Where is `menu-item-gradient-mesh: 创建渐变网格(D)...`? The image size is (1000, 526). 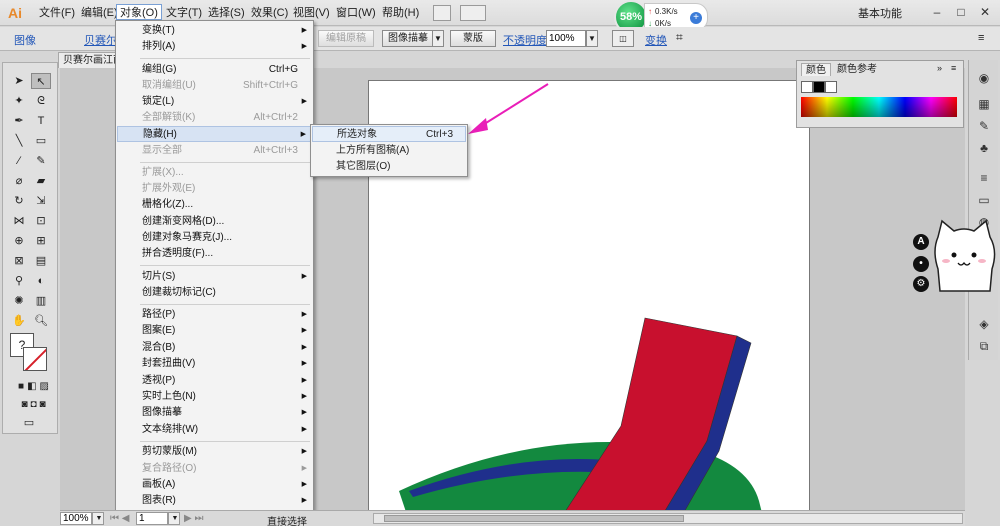
menu-item-gradient-mesh: 创建渐变网格(D)... is located at coordinates (214, 222).